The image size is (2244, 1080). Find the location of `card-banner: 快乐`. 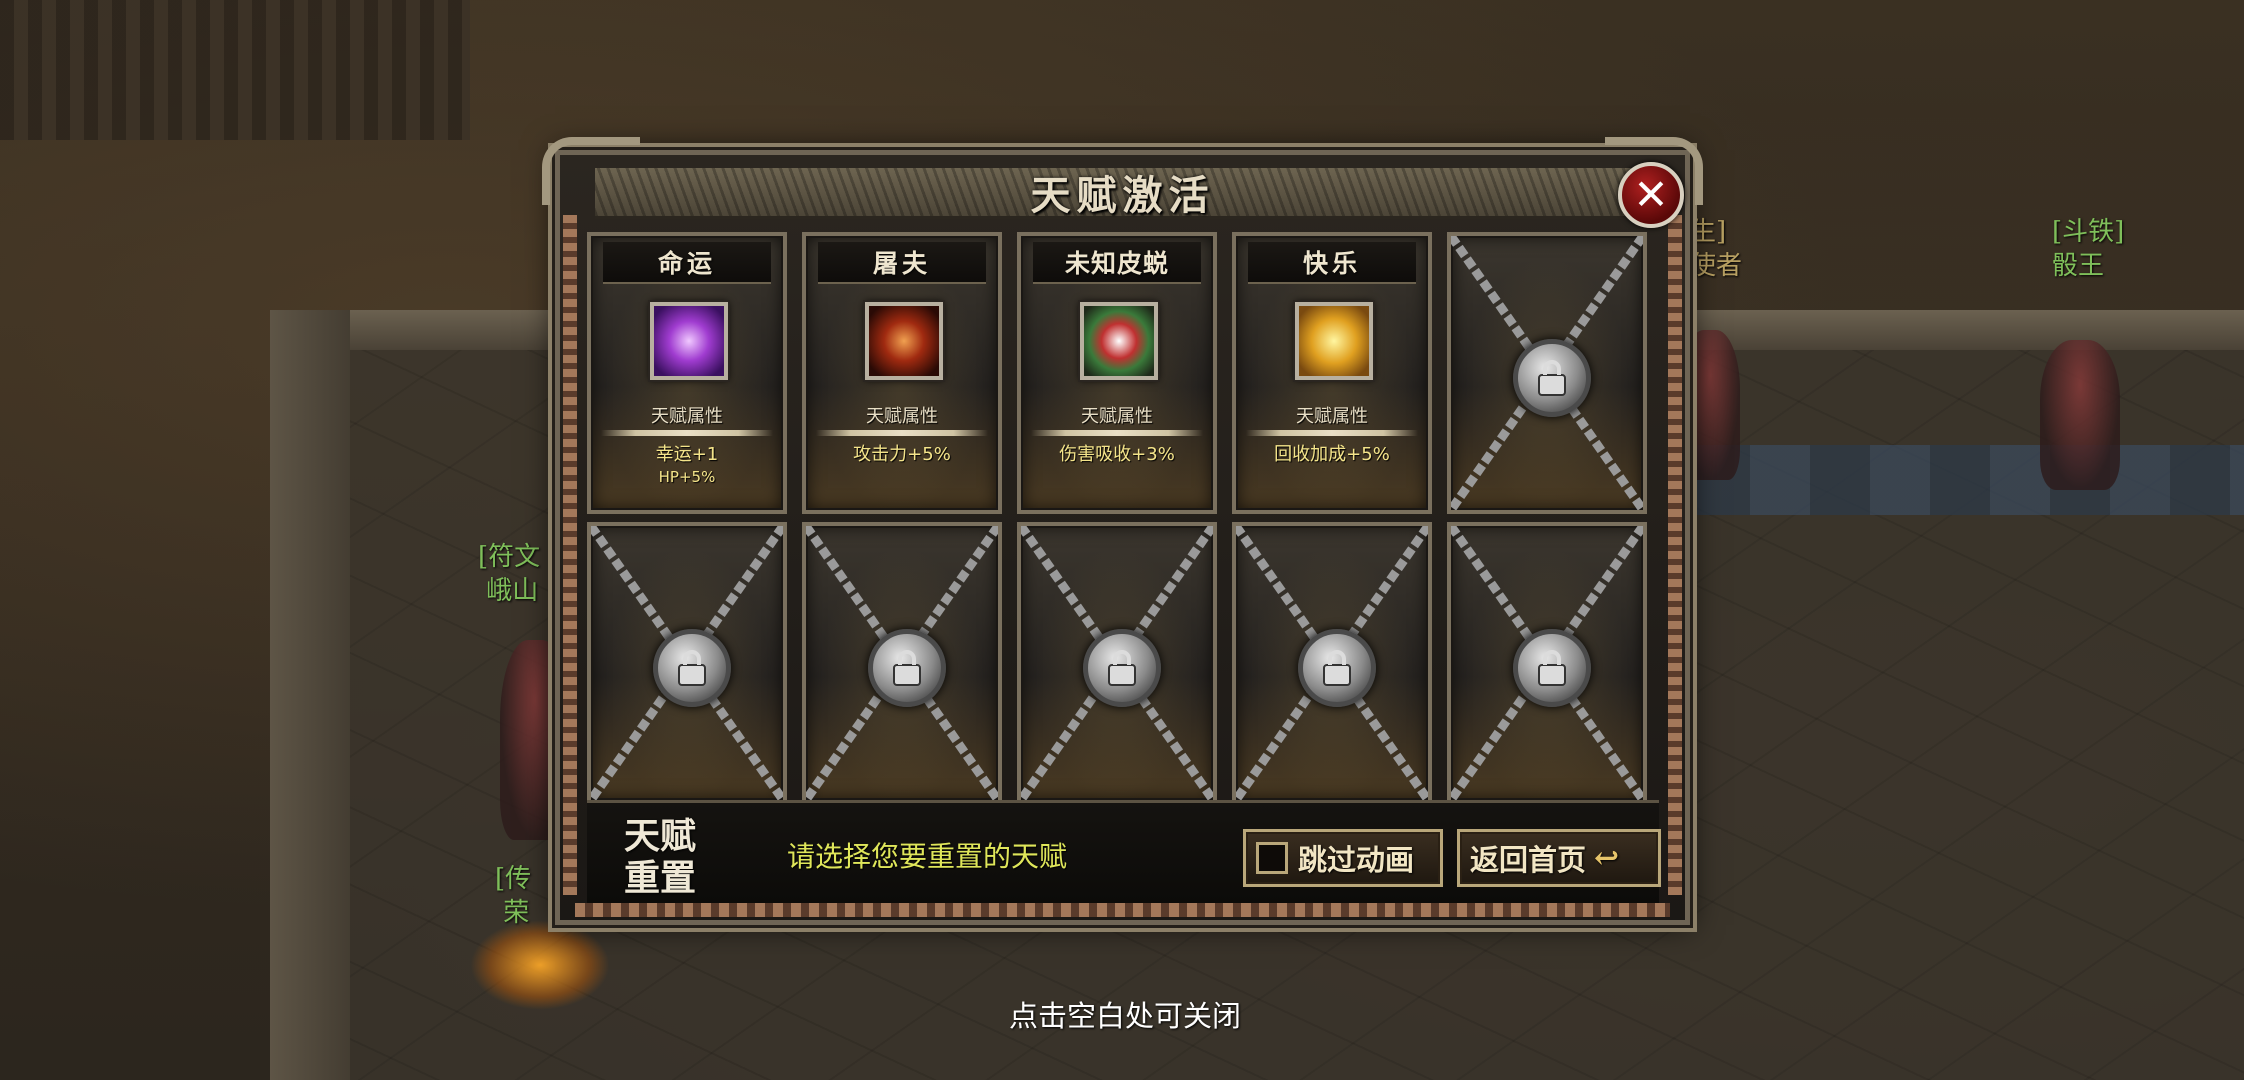

card-banner: 快乐 is located at coordinates (1332, 263).